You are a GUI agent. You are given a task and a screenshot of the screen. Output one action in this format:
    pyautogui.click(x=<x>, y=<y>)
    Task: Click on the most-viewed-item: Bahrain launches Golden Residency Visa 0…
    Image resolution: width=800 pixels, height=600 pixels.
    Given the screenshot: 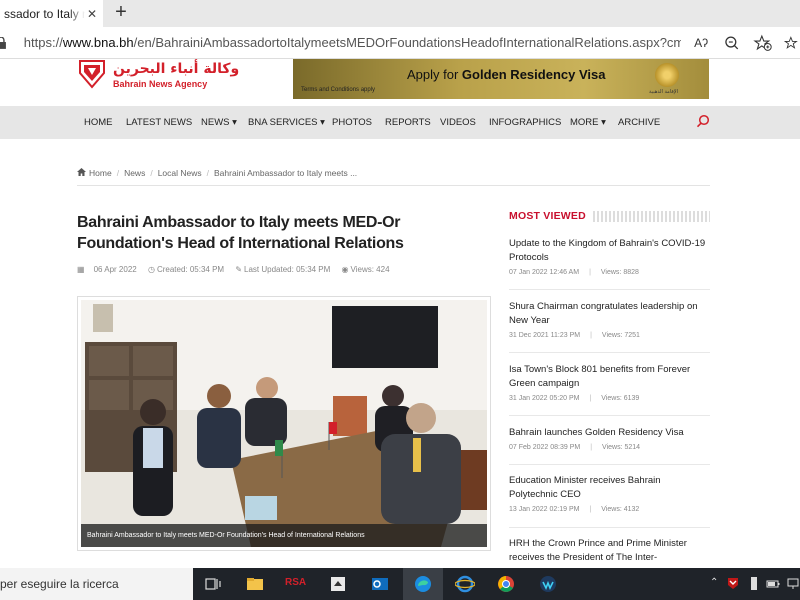 What is the action you would take?
    pyautogui.click(x=609, y=438)
    